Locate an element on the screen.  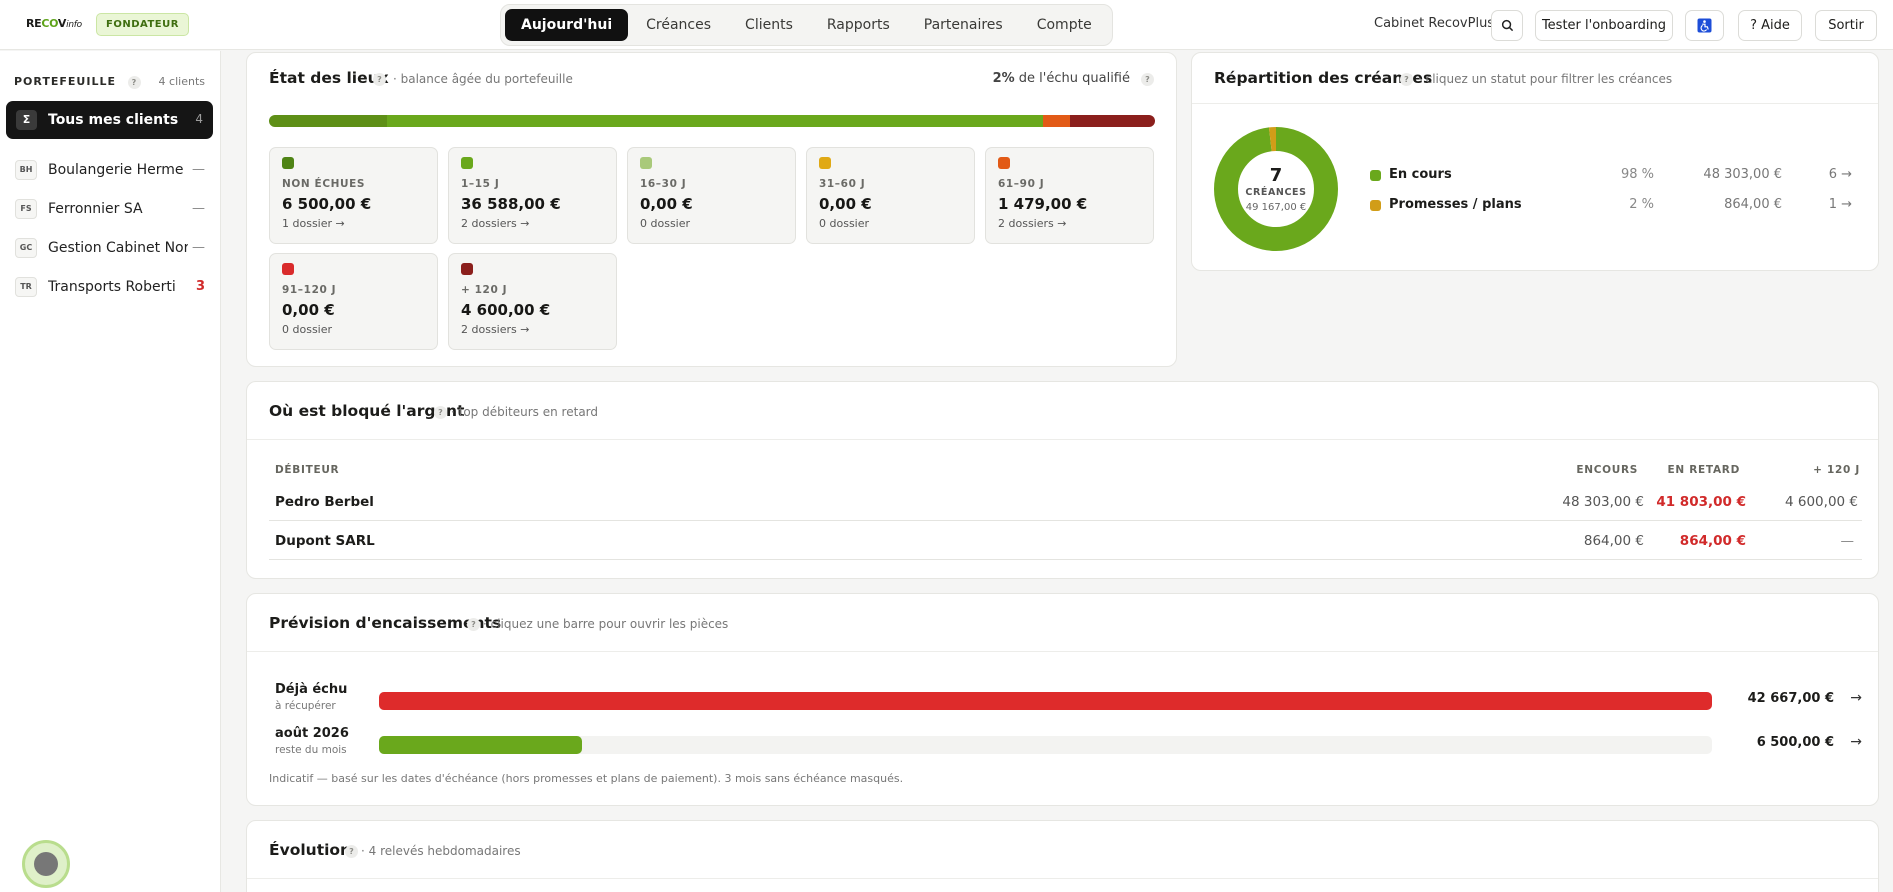
retard-value: 864,00 € is located at coordinates (1712, 541).